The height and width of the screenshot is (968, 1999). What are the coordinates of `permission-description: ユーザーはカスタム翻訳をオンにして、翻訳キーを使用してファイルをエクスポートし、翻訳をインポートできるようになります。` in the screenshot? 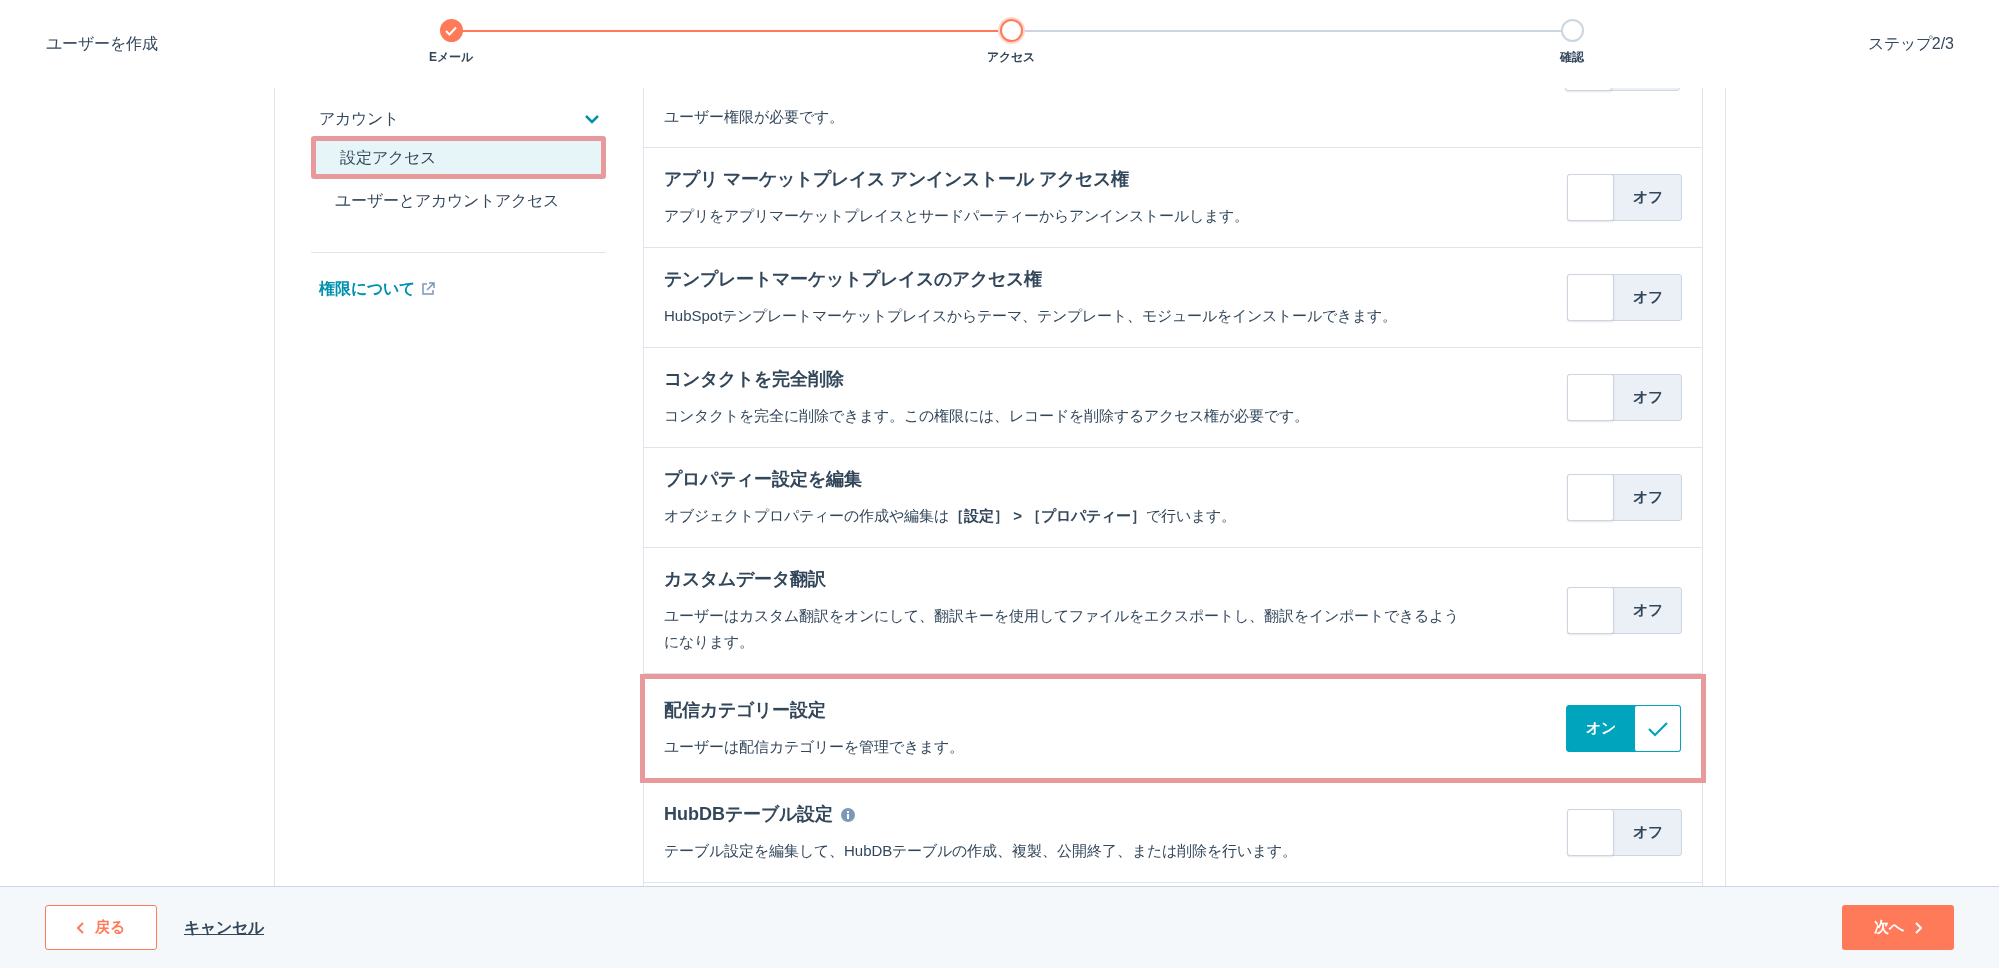 It's located at (1062, 629).